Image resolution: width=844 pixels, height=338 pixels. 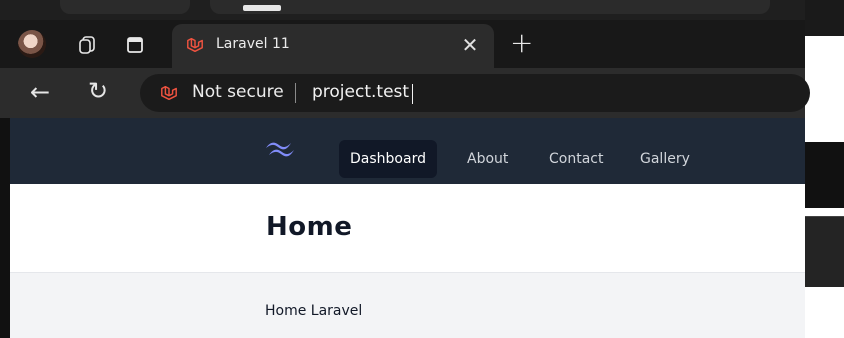 What do you see at coordinates (253, 44) in the screenshot?
I see `tab-title: Laravel 11` at bounding box center [253, 44].